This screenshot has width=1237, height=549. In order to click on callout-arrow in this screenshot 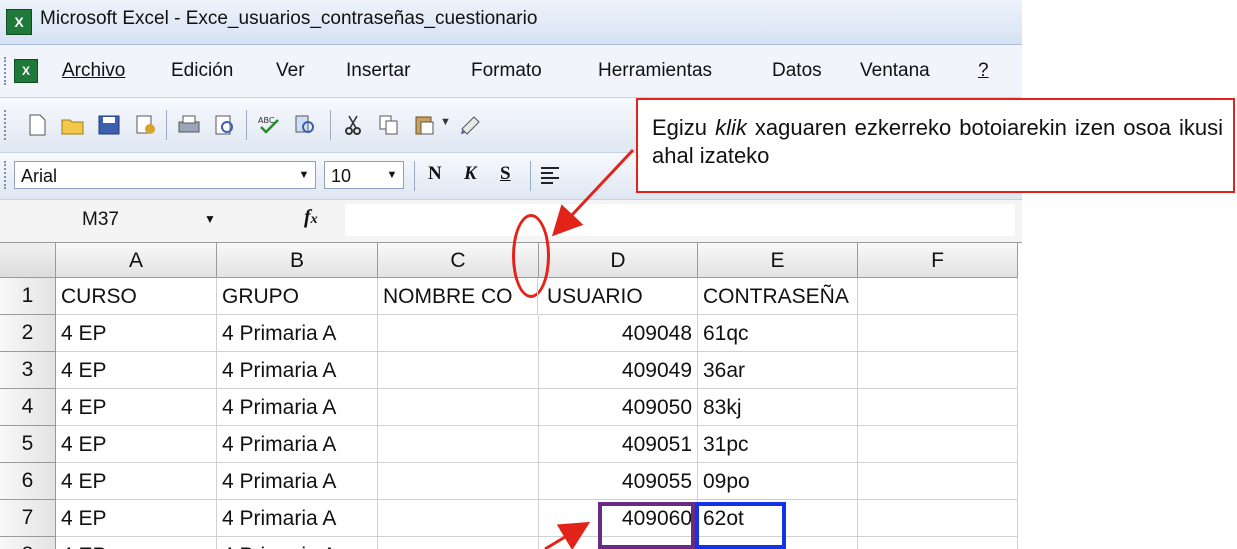, I will do `click(593, 192)`.